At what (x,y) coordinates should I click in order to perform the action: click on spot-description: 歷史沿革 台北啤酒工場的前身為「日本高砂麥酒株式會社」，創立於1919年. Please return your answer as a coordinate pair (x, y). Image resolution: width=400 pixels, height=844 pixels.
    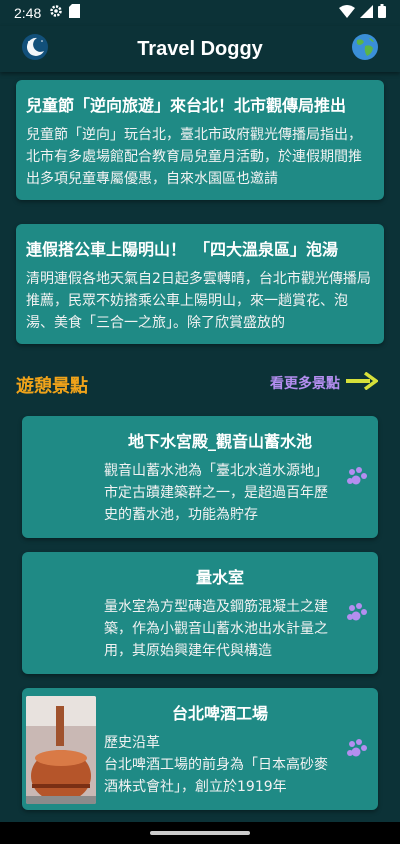
    Looking at the image, I should click on (221, 765).